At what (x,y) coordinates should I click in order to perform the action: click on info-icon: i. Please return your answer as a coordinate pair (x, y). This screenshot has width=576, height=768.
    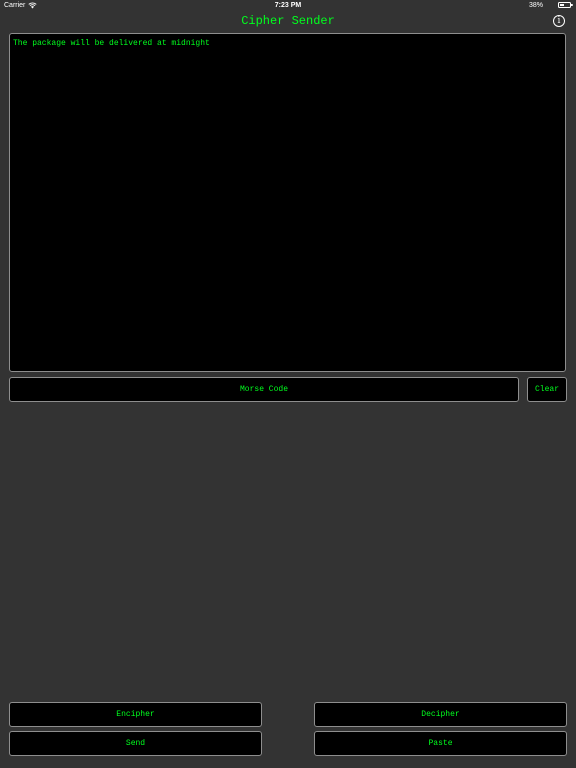
    Looking at the image, I should click on (559, 21).